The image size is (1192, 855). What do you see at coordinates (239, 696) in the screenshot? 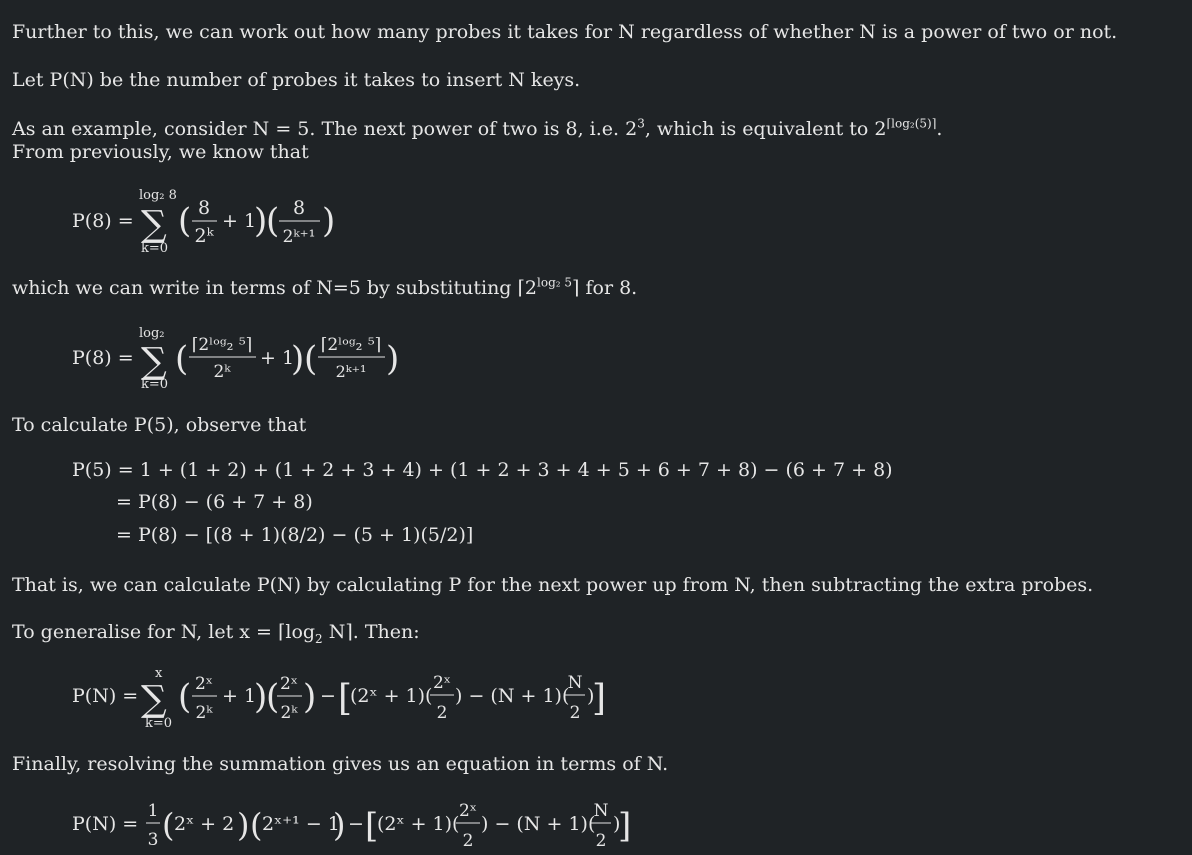
I see `eq4-plus1: + 1` at bounding box center [239, 696].